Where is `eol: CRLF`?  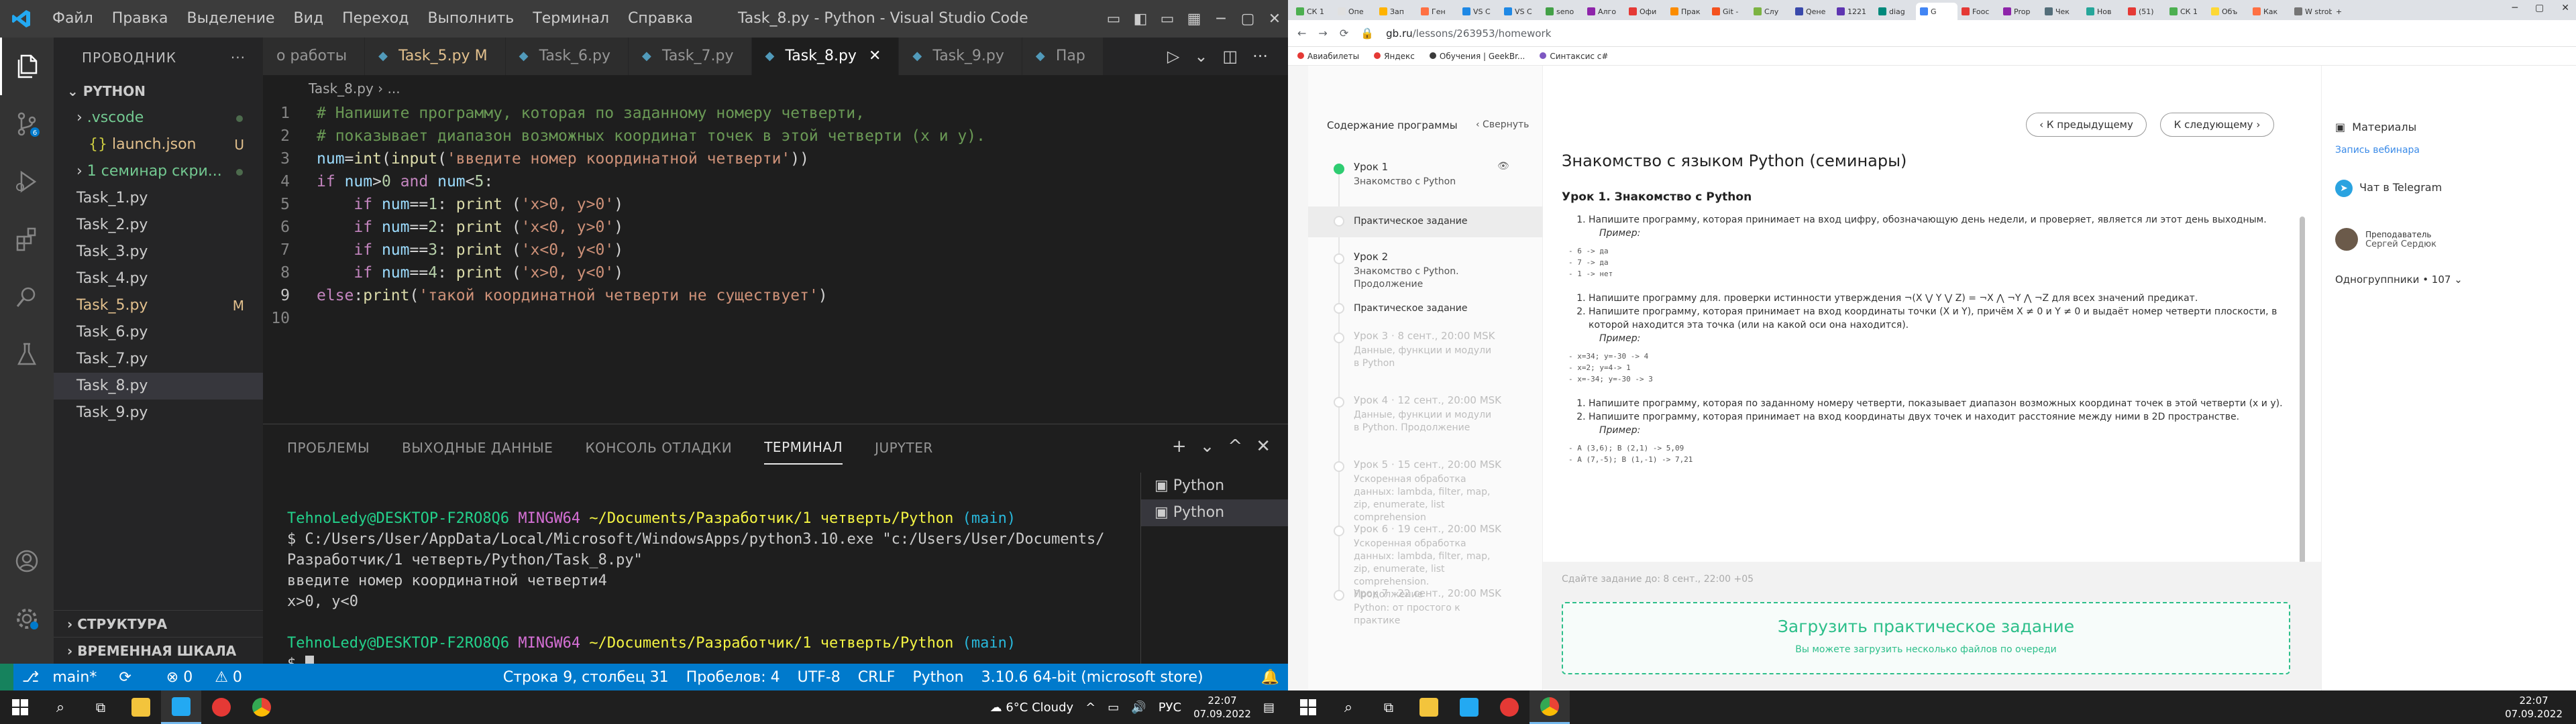
eol: CRLF is located at coordinates (876, 677).